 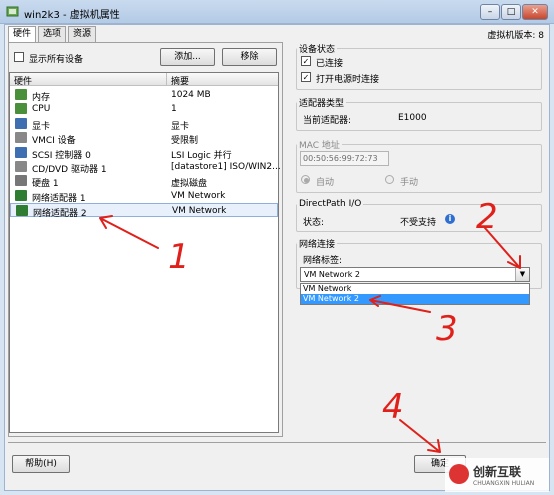 What do you see at coordinates (535, 12) in the screenshot?
I see `close-button: ✕` at bounding box center [535, 12].